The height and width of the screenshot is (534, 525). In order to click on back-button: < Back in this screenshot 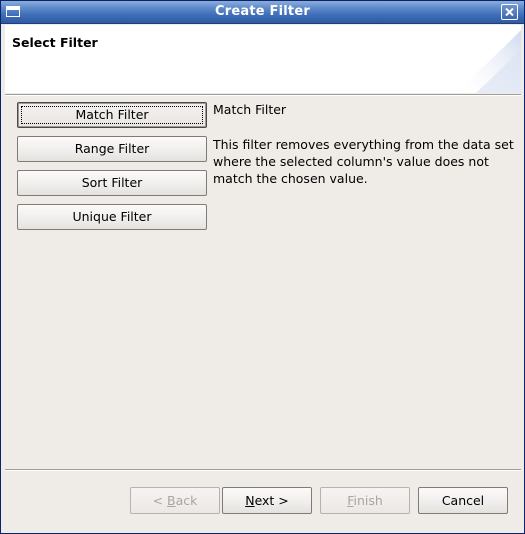, I will do `click(175, 500)`.